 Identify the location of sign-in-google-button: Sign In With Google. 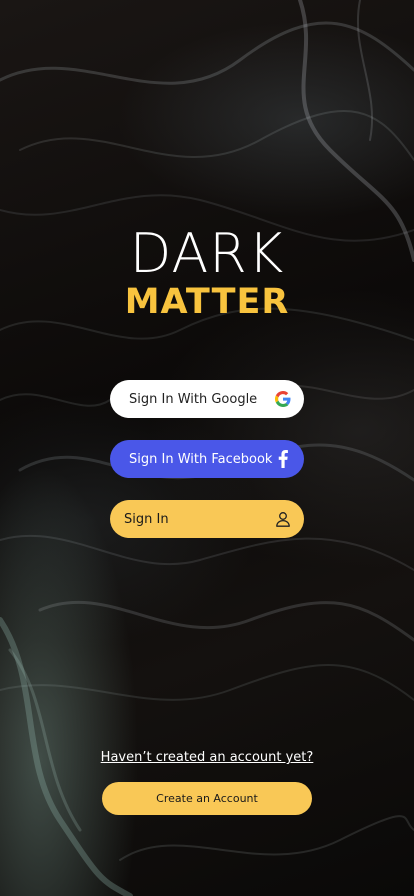
(207, 399).